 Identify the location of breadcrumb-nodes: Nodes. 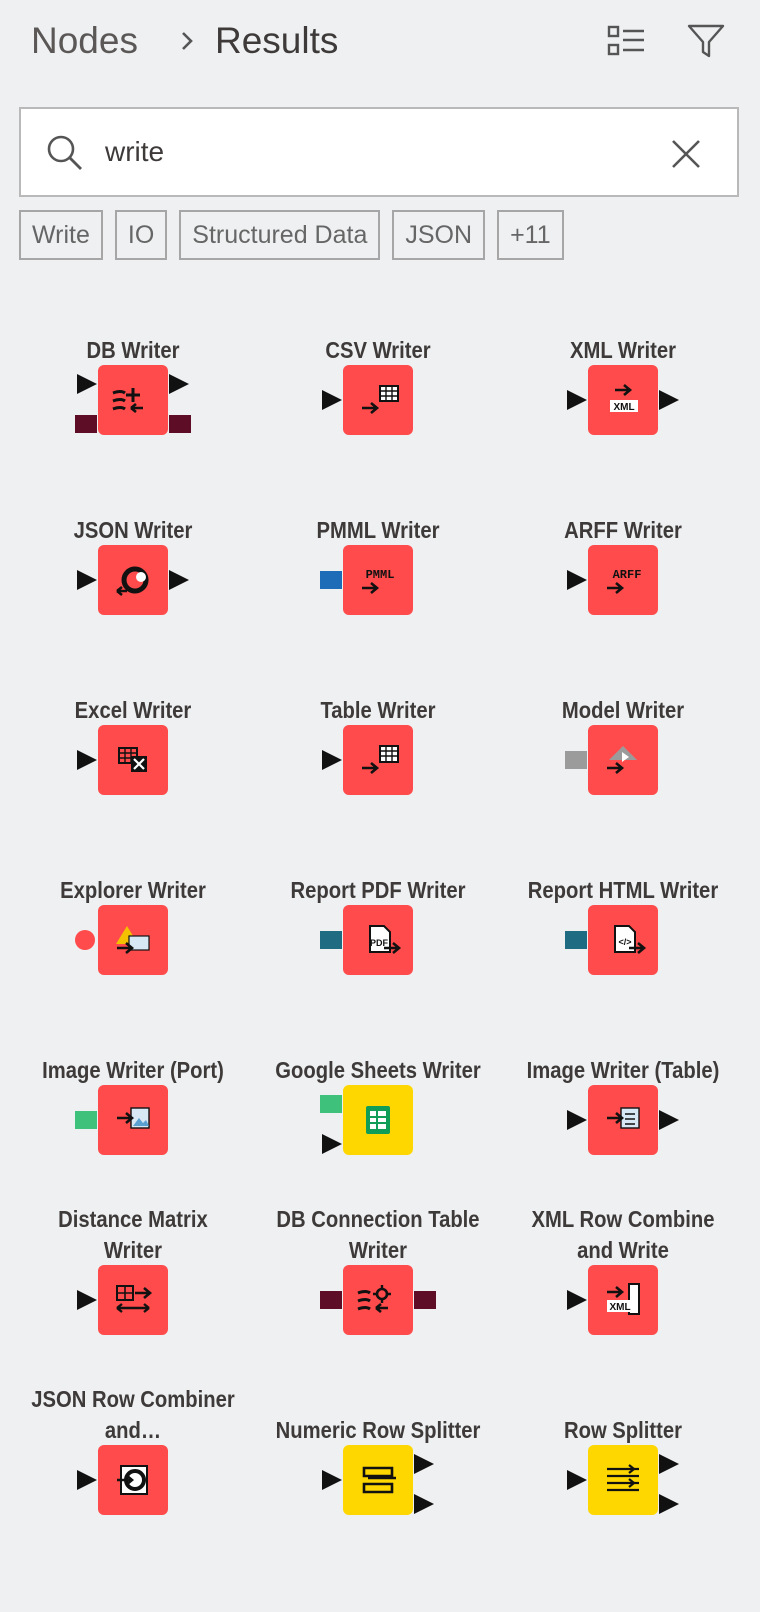
(84, 41).